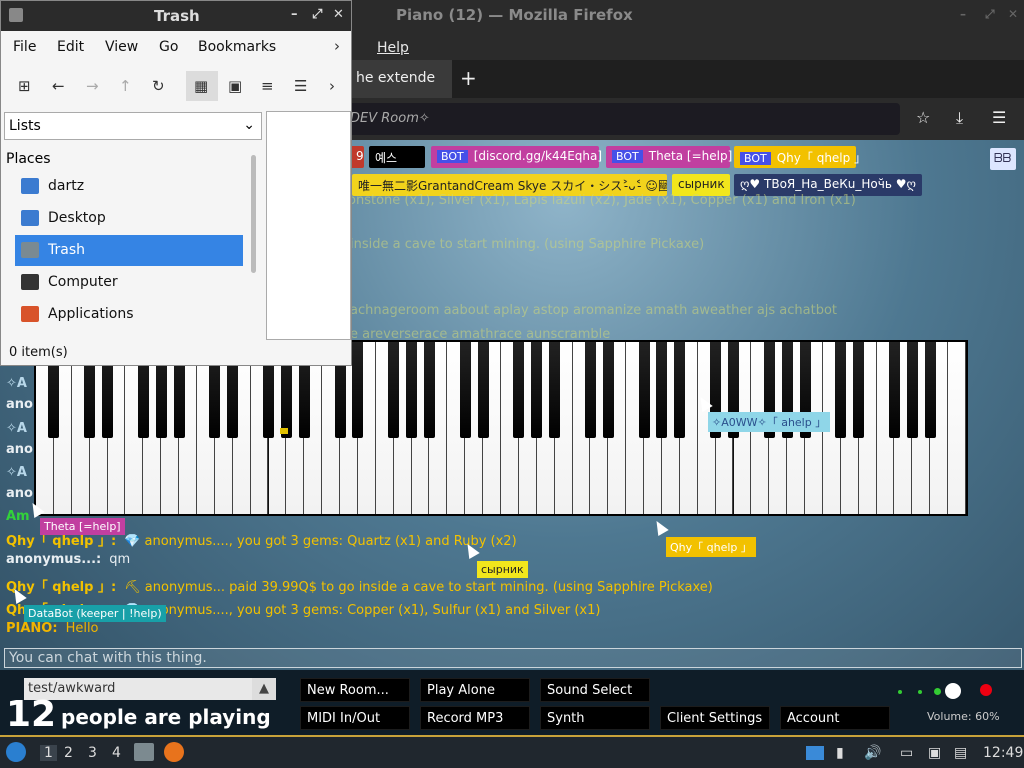 The height and width of the screenshot is (768, 1024). What do you see at coordinates (337, 46) in the screenshot?
I see `menu-overflow-icon: ›` at bounding box center [337, 46].